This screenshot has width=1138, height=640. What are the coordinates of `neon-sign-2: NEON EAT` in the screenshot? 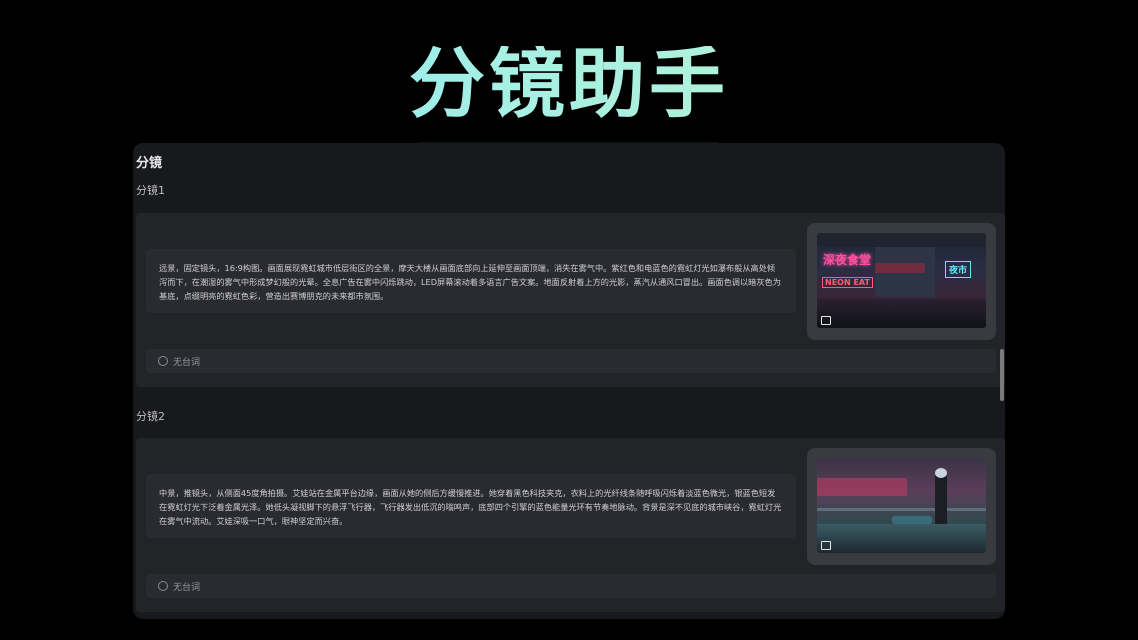 It's located at (847, 282).